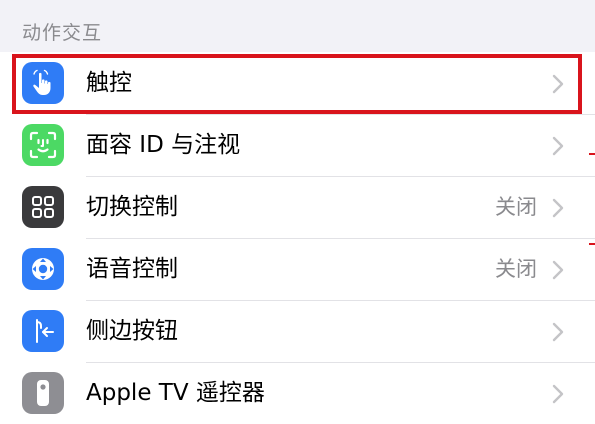  Describe the element at coordinates (297, 393) in the screenshot. I see `settings-row-apple-tv-remote: Apple TV 遥控器` at that location.